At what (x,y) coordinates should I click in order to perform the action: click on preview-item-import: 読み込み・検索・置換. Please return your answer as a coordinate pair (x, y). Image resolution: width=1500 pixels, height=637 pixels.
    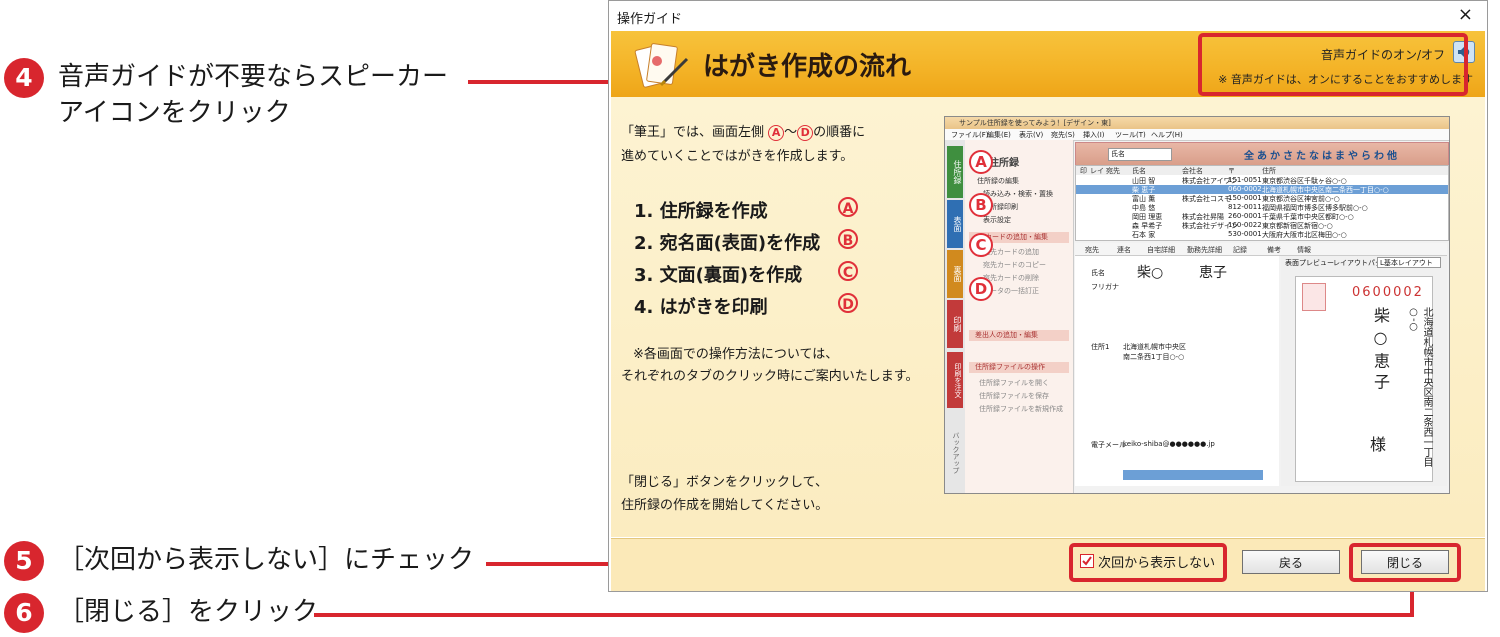
    Looking at the image, I should click on (1018, 194).